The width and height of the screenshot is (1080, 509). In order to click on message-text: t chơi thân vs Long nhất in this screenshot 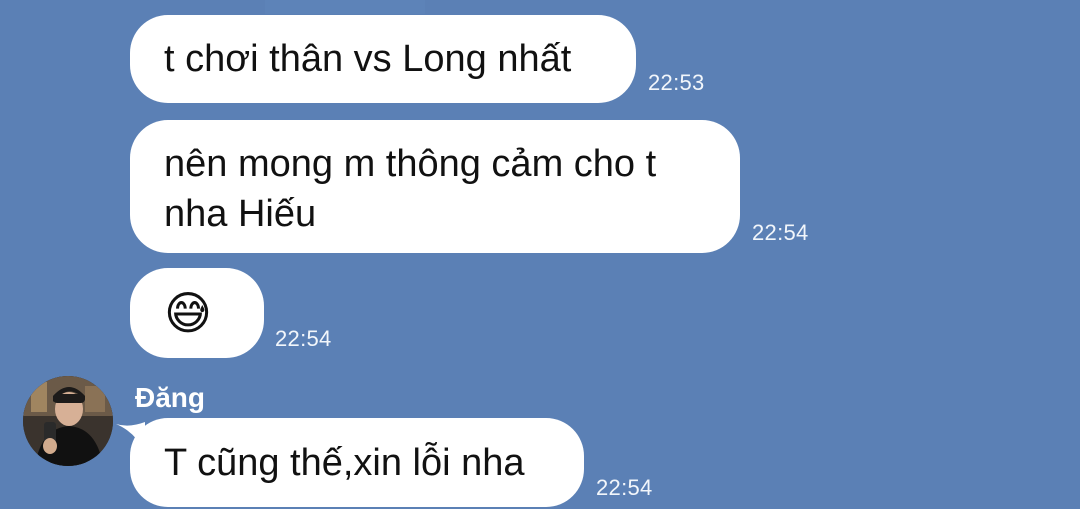, I will do `click(368, 59)`.